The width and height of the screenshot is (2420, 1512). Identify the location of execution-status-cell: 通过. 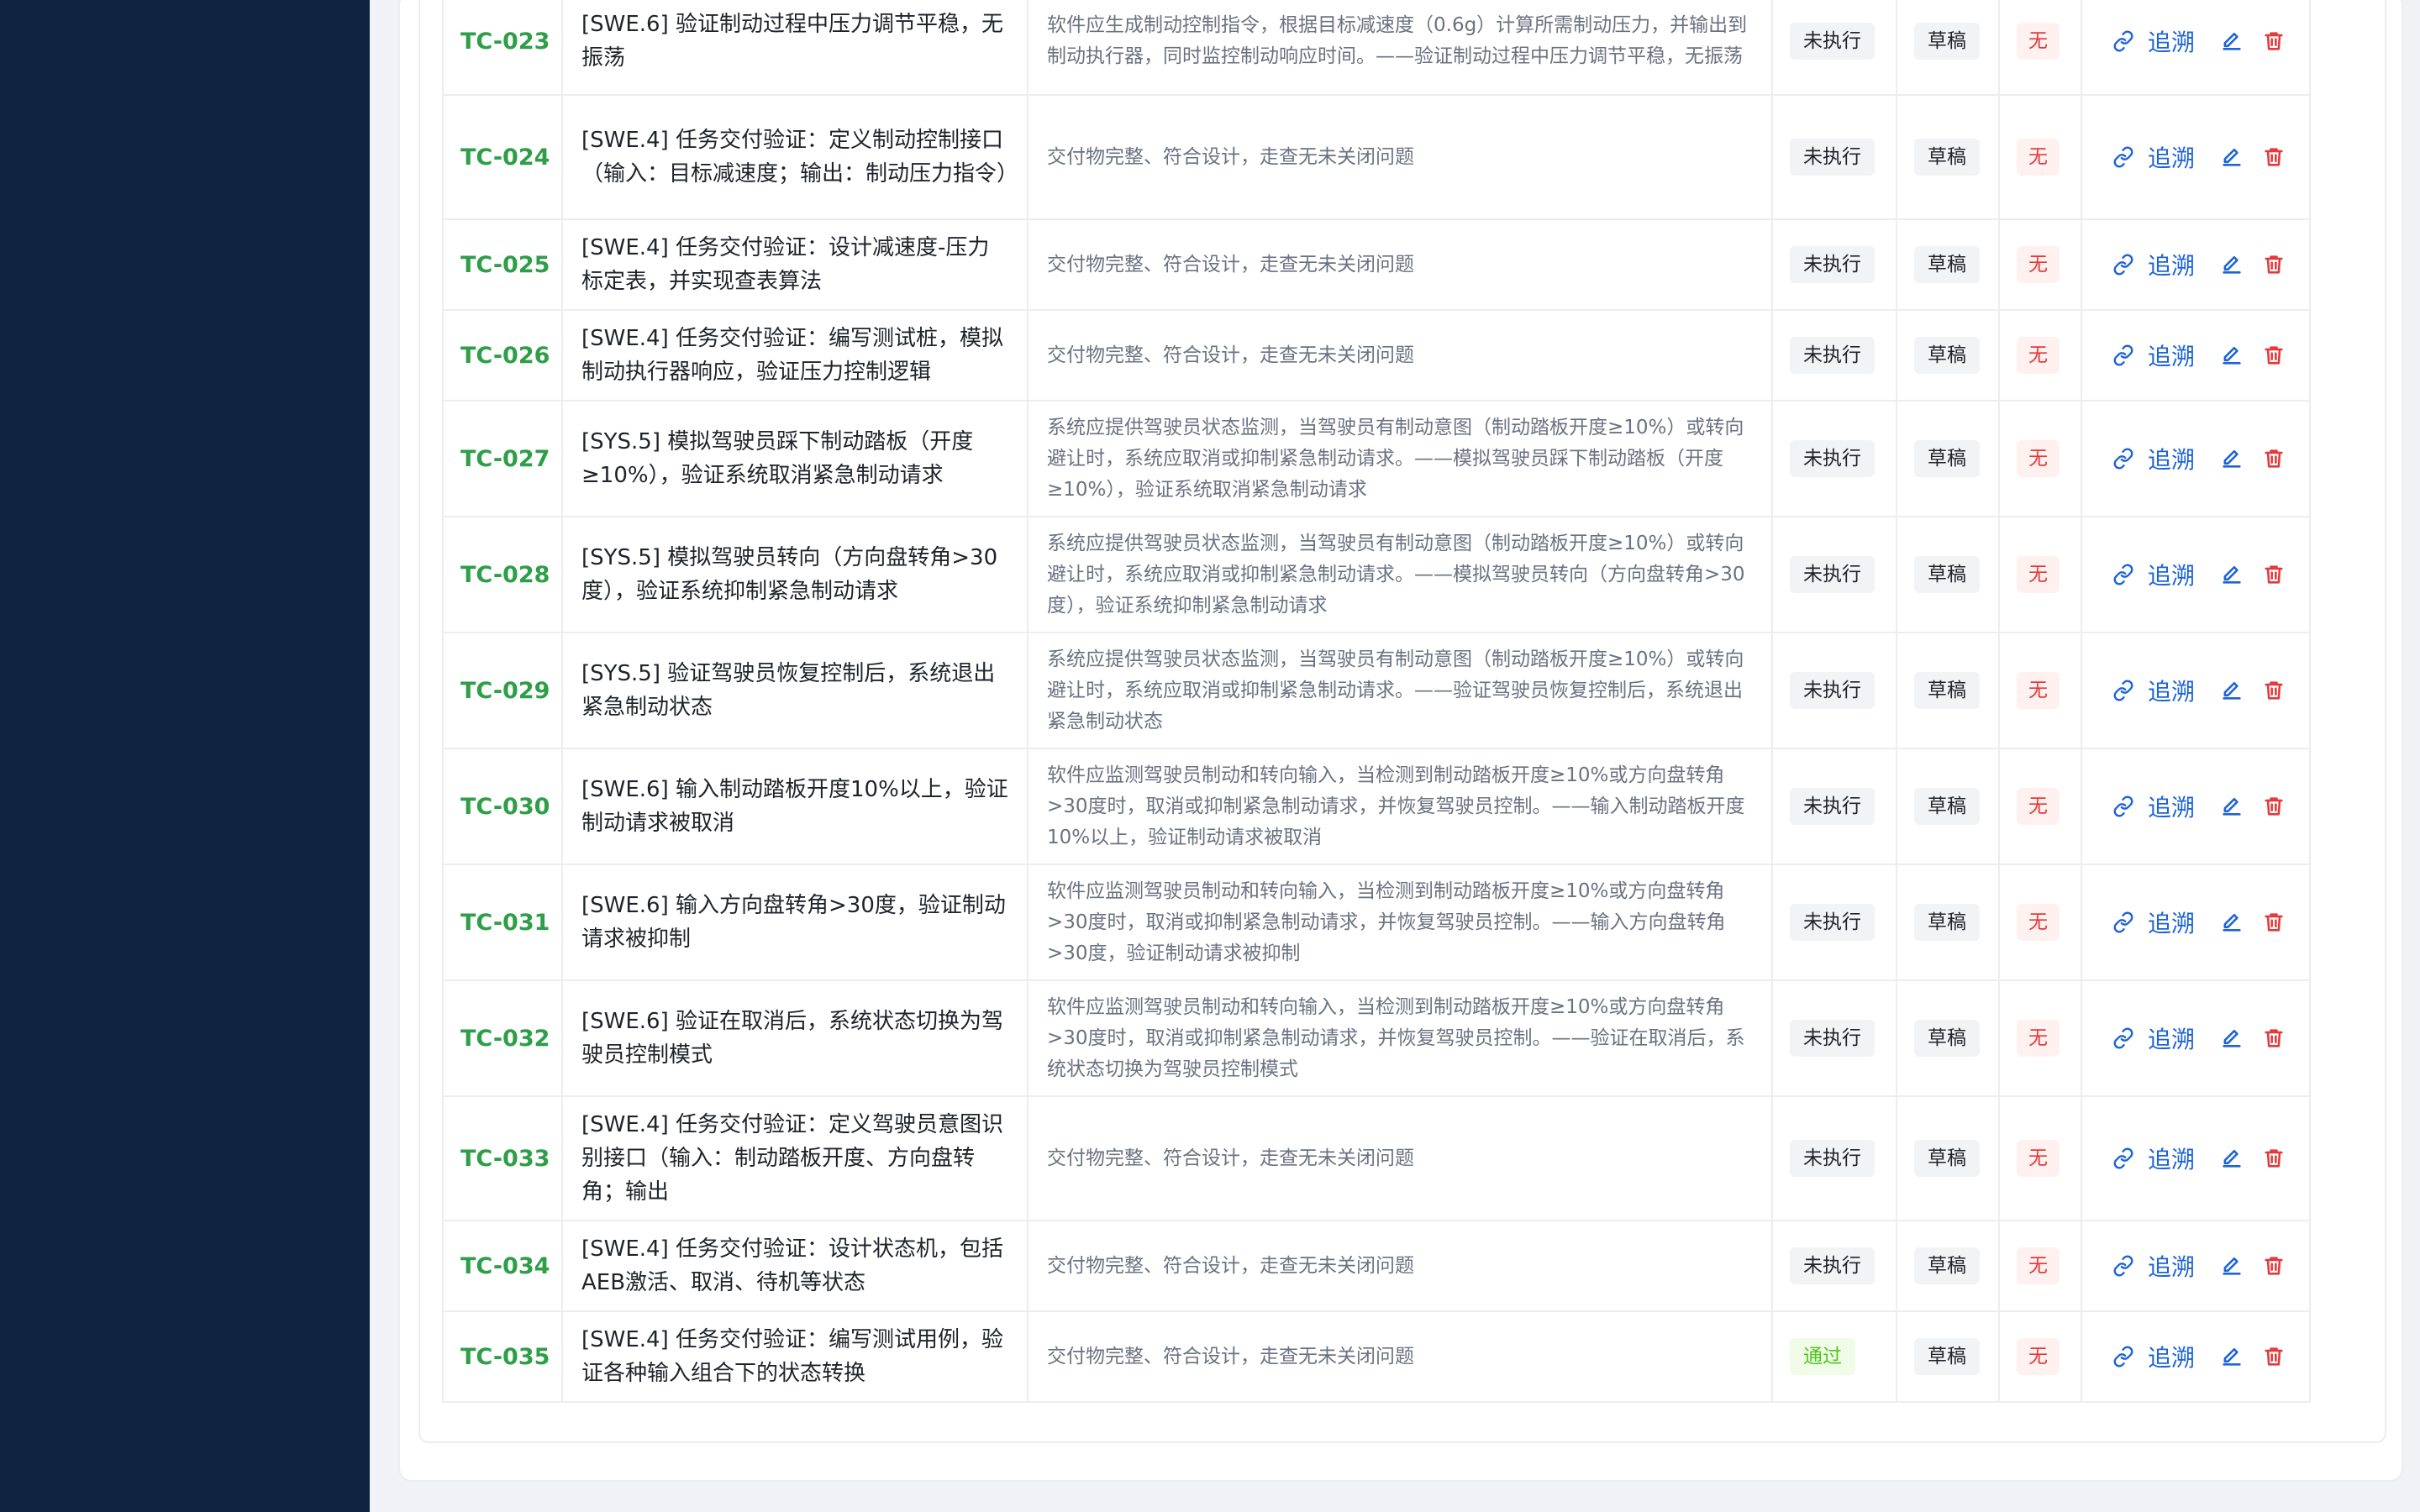
(1834, 1356).